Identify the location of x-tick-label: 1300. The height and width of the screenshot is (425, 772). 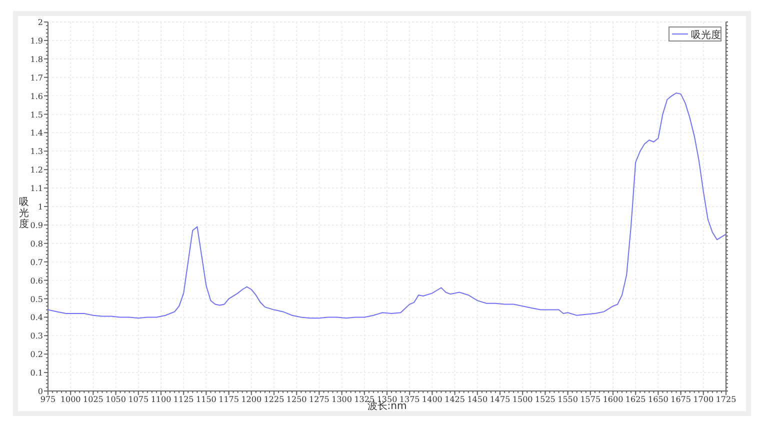
(342, 399).